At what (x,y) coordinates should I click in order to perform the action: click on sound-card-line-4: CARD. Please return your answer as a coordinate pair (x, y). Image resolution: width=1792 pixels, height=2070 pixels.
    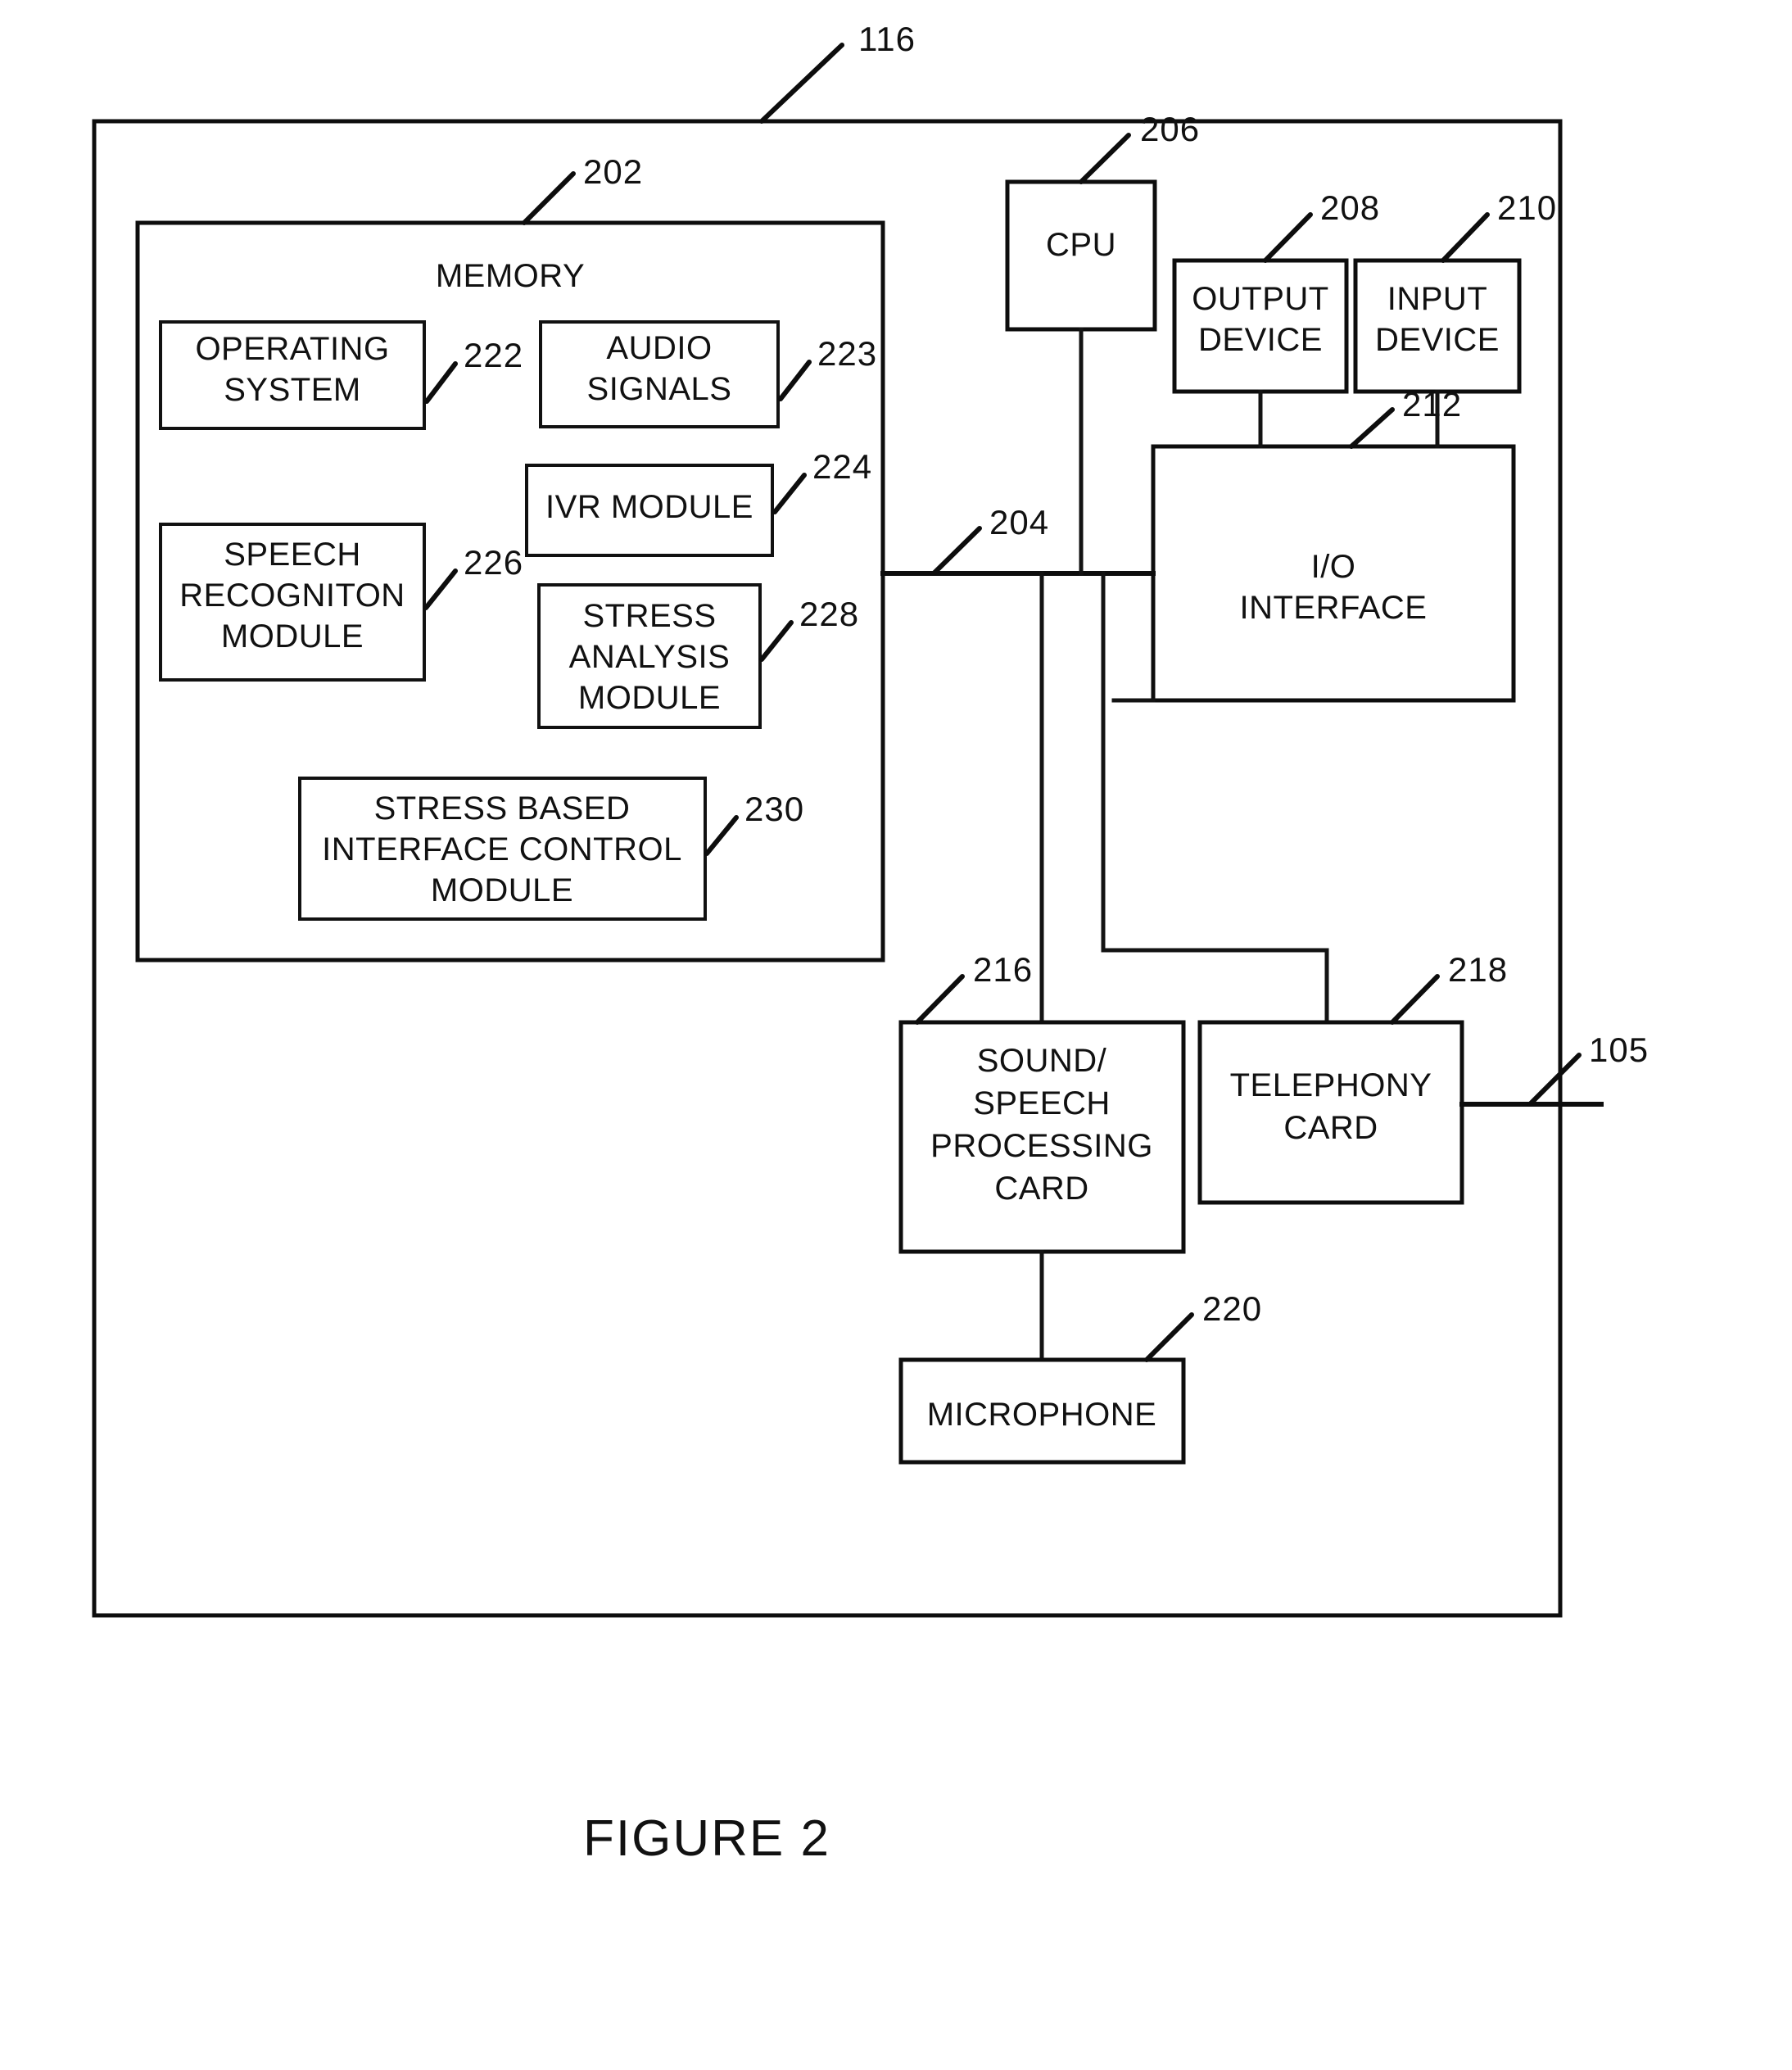
    Looking at the image, I should click on (1041, 1189).